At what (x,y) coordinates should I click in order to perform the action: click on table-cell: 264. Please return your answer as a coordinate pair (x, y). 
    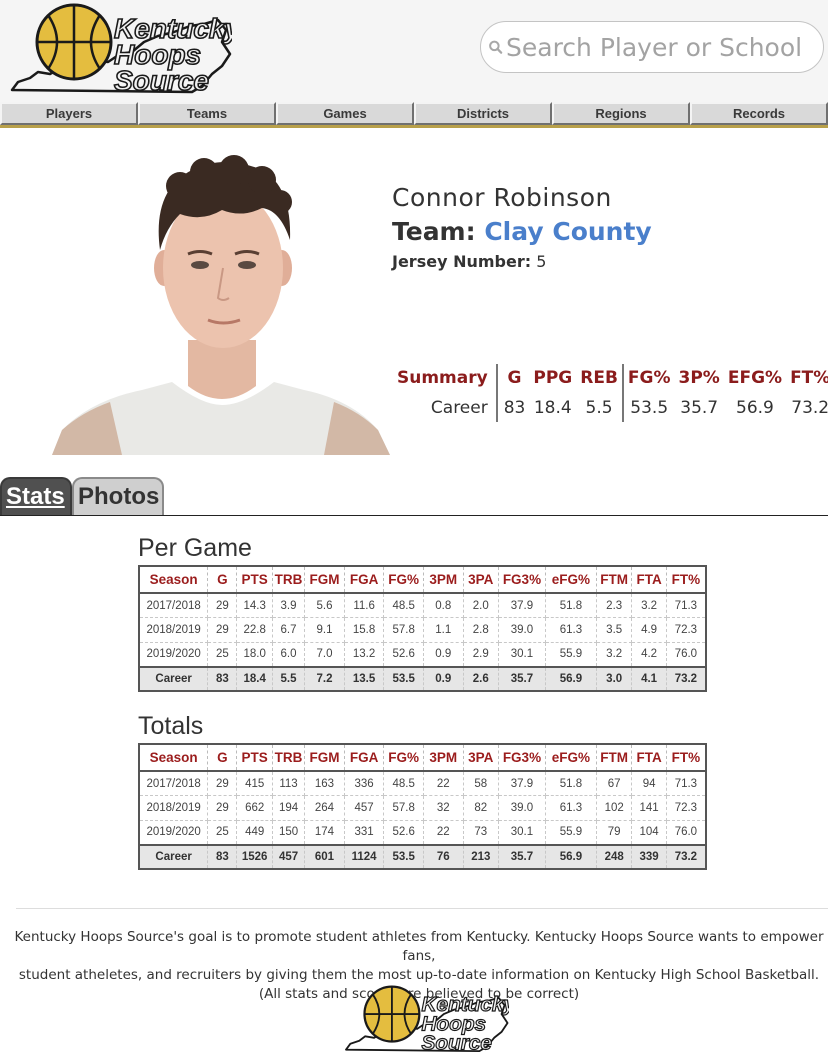
    Looking at the image, I should click on (324, 808).